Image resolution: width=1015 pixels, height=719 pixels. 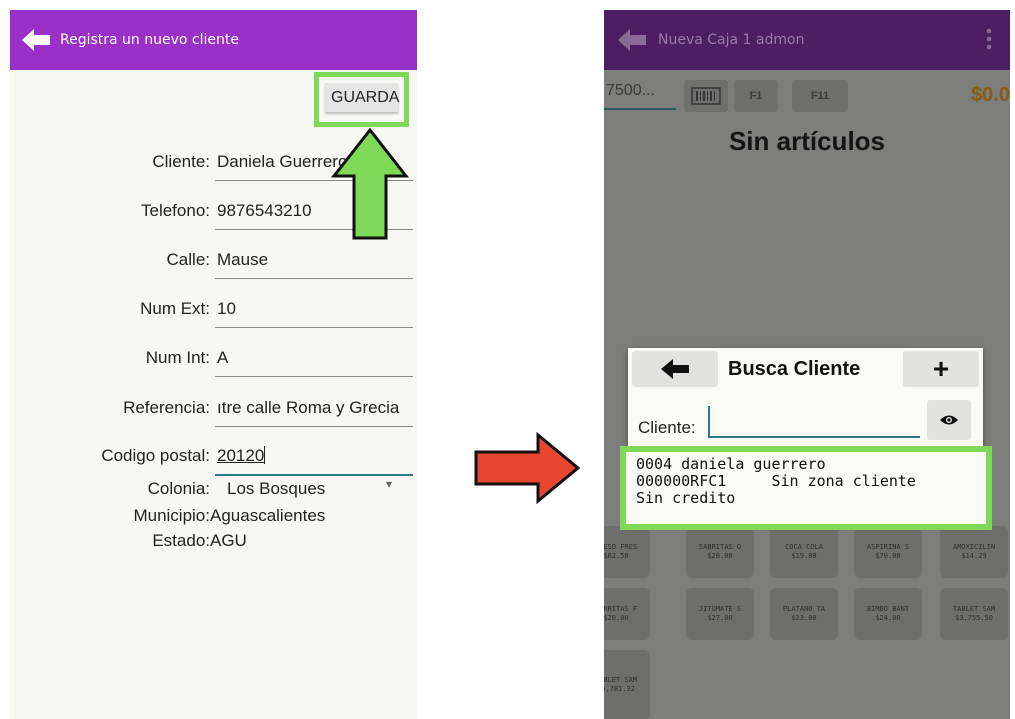 I want to click on postal-code-value: 20120, so click(x=241, y=455).